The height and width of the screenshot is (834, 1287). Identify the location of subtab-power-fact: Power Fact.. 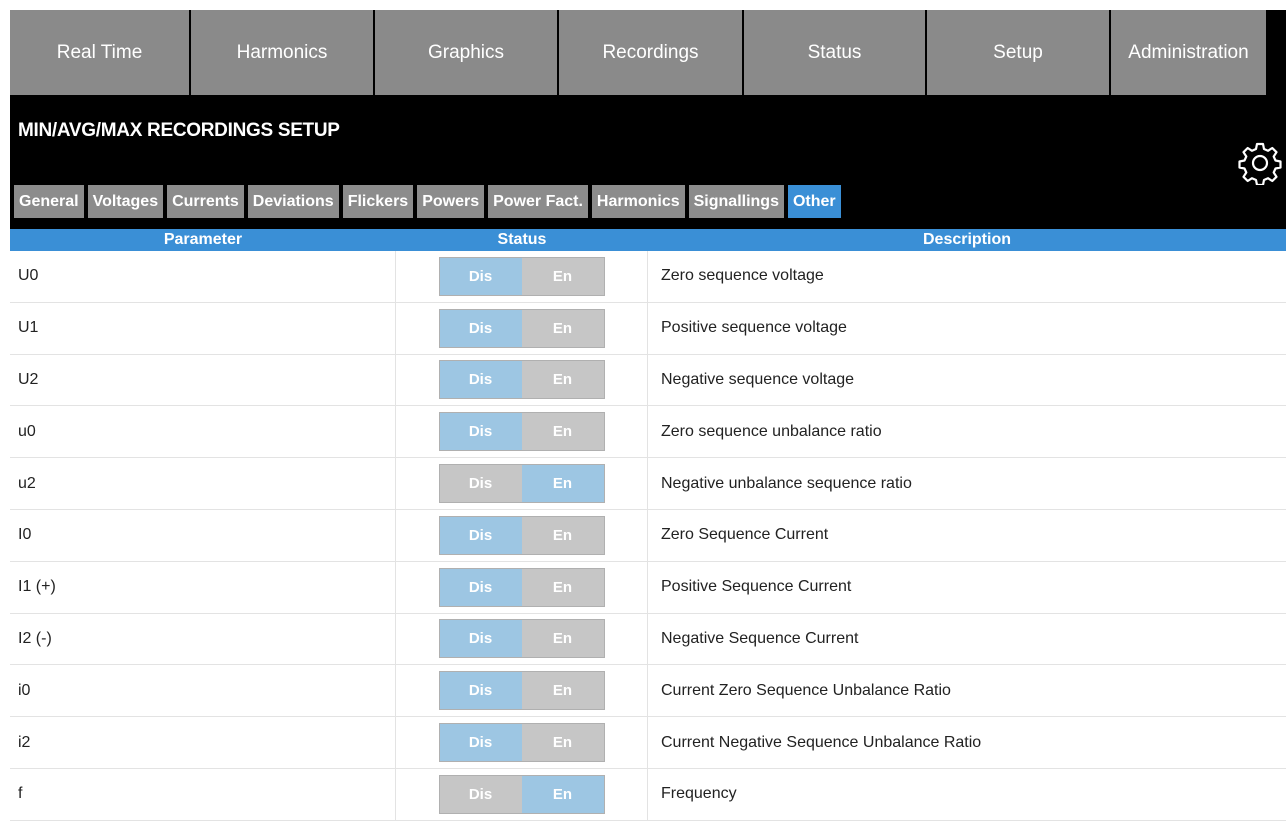
(538, 201).